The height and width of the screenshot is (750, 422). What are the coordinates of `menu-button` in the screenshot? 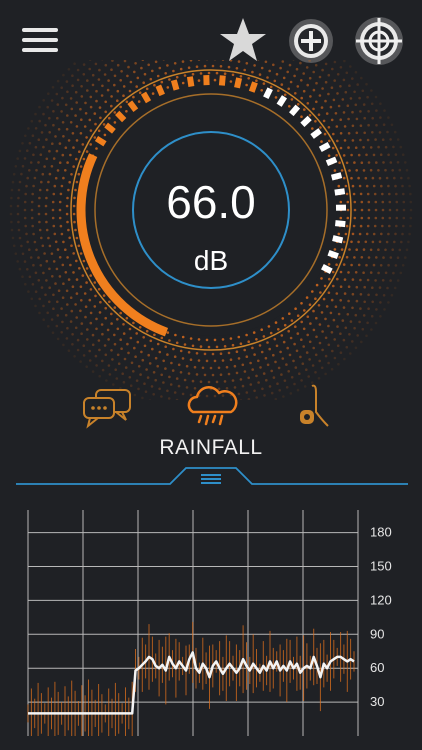 It's located at (40, 42).